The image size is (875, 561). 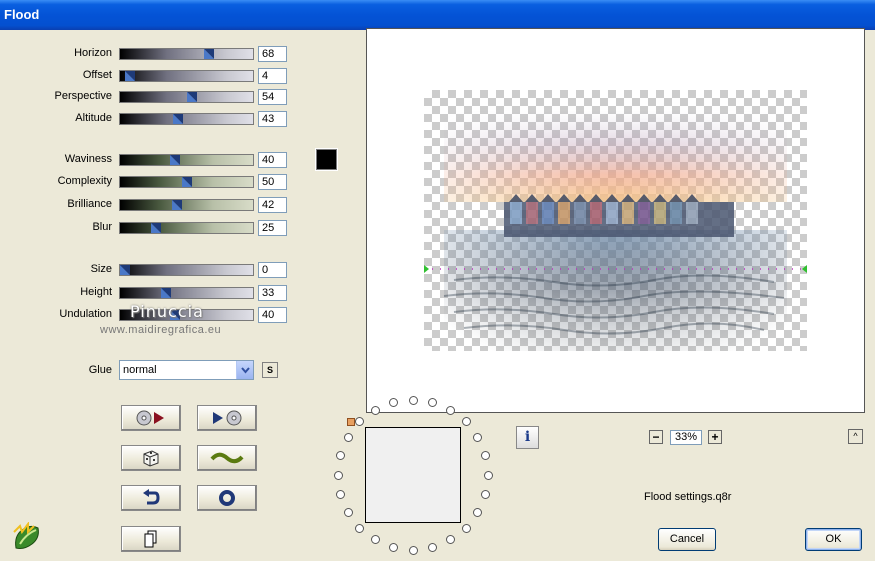 I want to click on load-preset-button, so click(x=151, y=418).